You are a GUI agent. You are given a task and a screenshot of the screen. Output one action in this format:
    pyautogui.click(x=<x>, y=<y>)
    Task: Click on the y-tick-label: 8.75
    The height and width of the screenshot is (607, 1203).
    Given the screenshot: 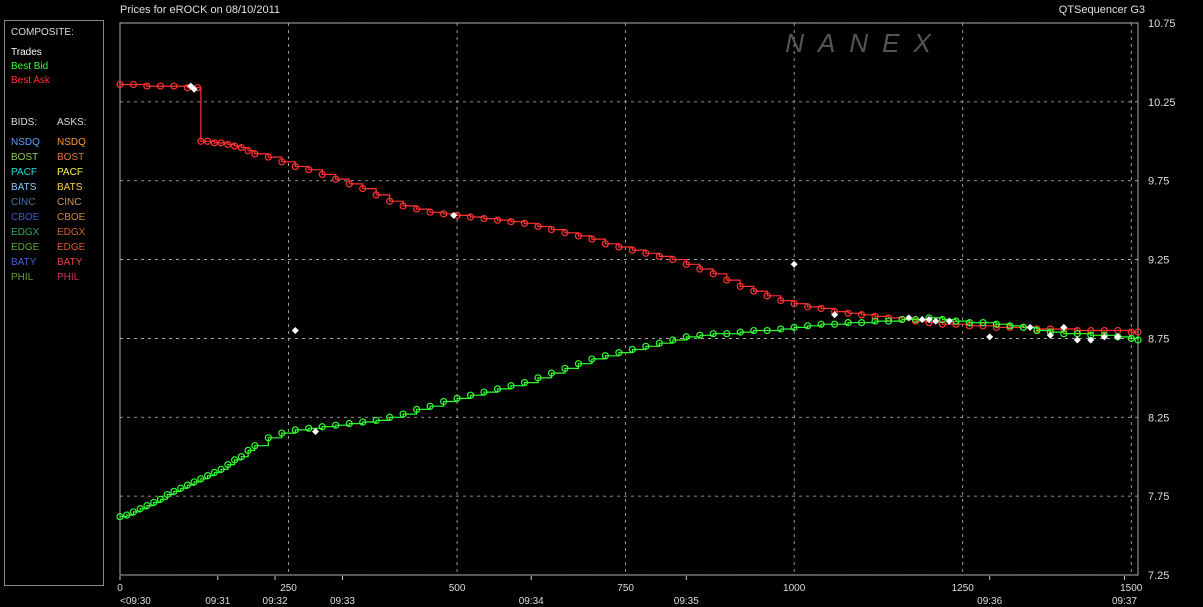 What is the action you would take?
    pyautogui.click(x=1158, y=339)
    